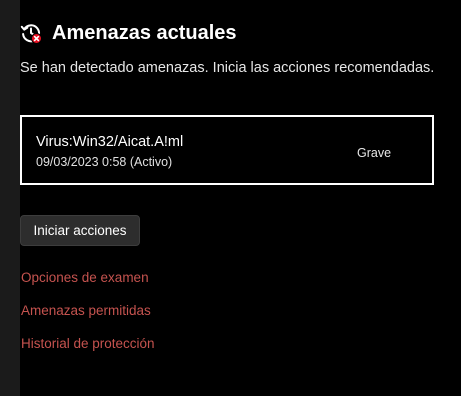  What do you see at coordinates (10, 198) in the screenshot?
I see `navigation-strip` at bounding box center [10, 198].